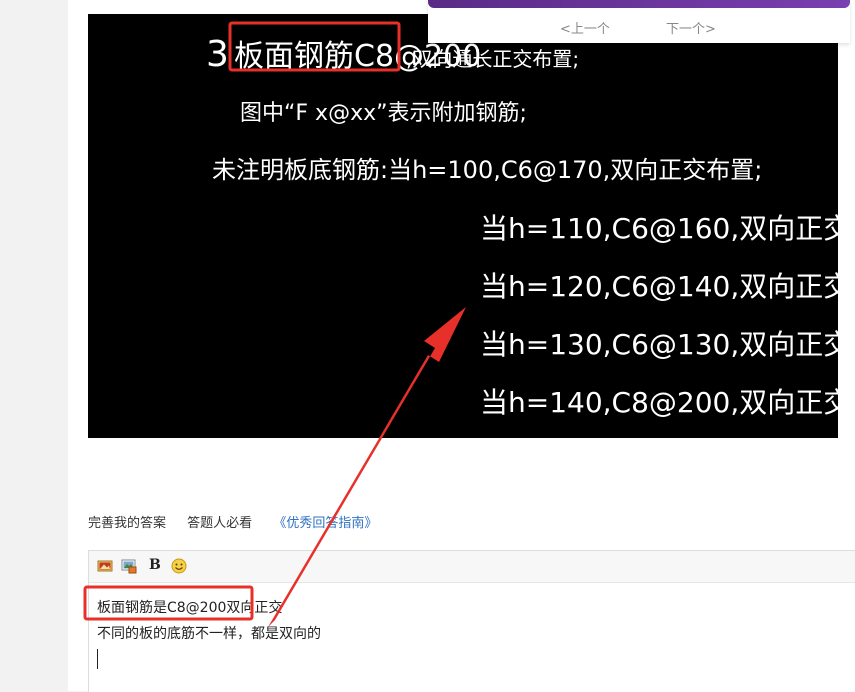 This screenshot has width=855, height=692. Describe the element at coordinates (585, 27) in the screenshot. I see `prev-button: <上一个` at that location.